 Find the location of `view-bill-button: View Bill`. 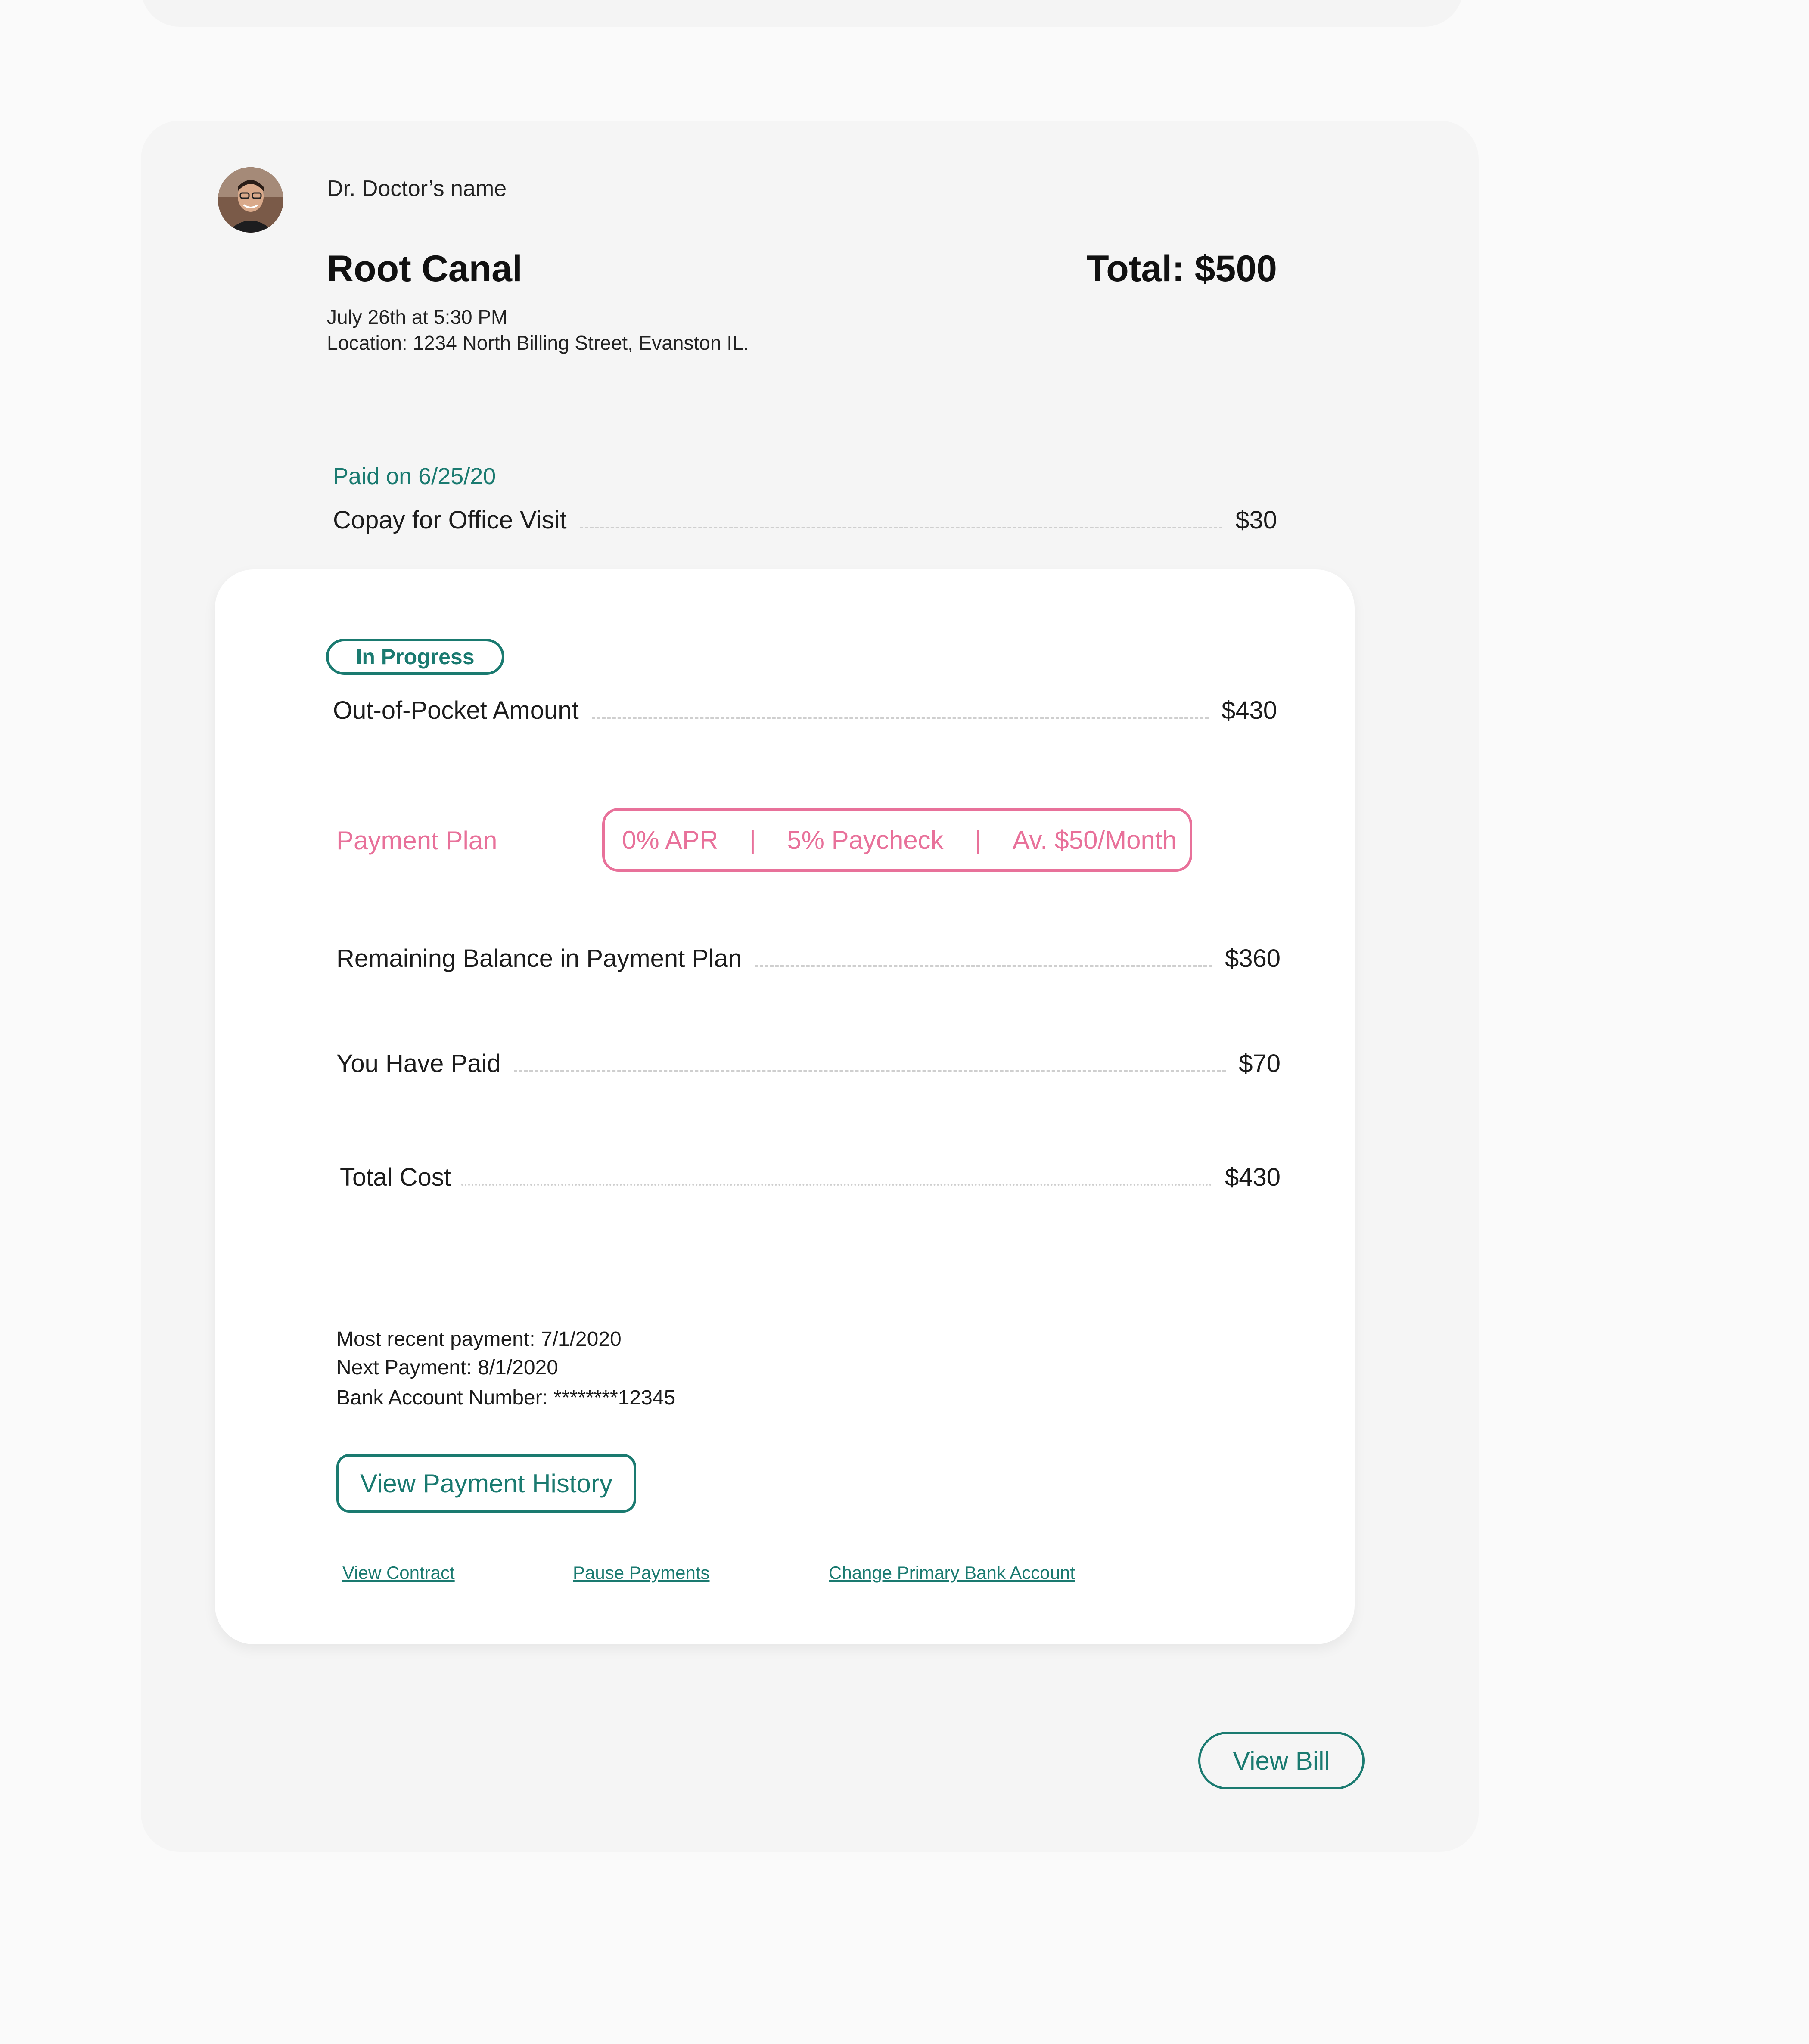

view-bill-button: View Bill is located at coordinates (1281, 1761).